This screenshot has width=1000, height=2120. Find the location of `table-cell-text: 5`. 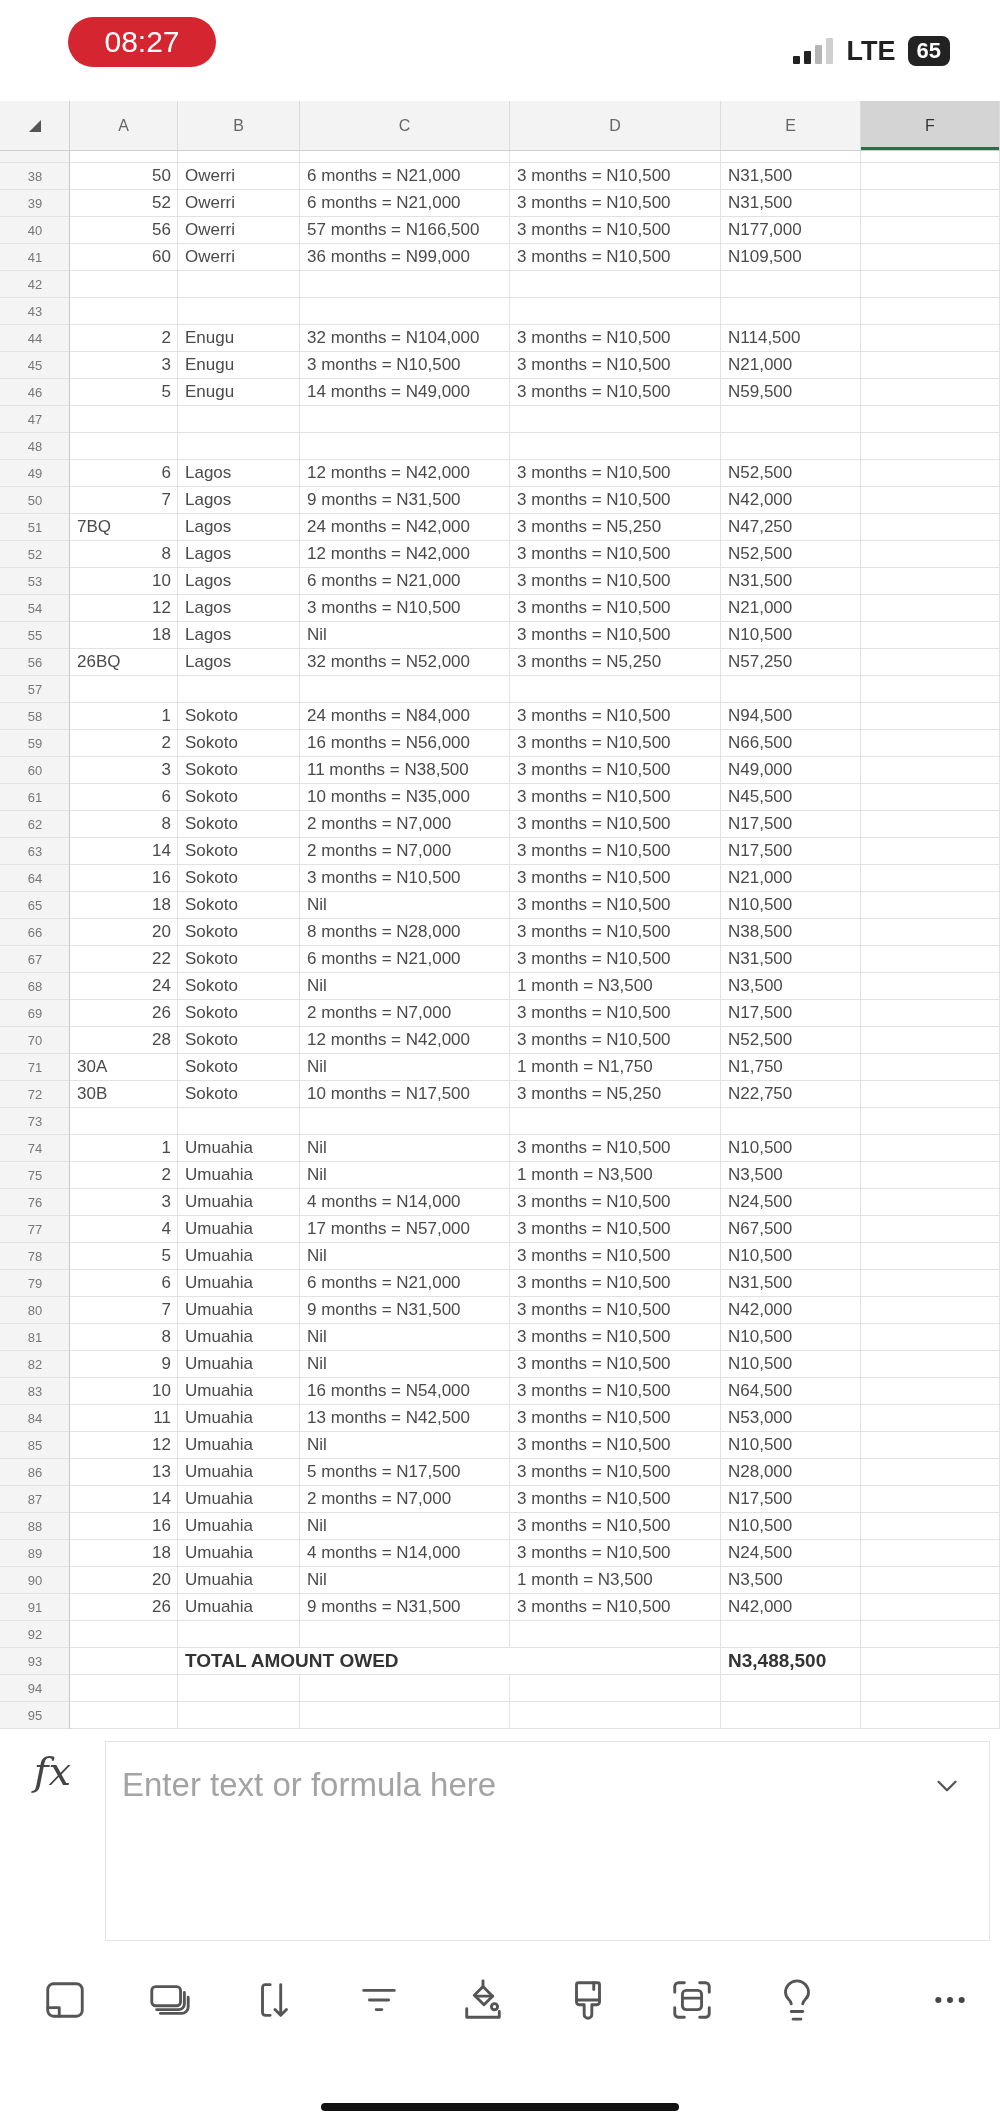

table-cell-text: 5 is located at coordinates (166, 392).